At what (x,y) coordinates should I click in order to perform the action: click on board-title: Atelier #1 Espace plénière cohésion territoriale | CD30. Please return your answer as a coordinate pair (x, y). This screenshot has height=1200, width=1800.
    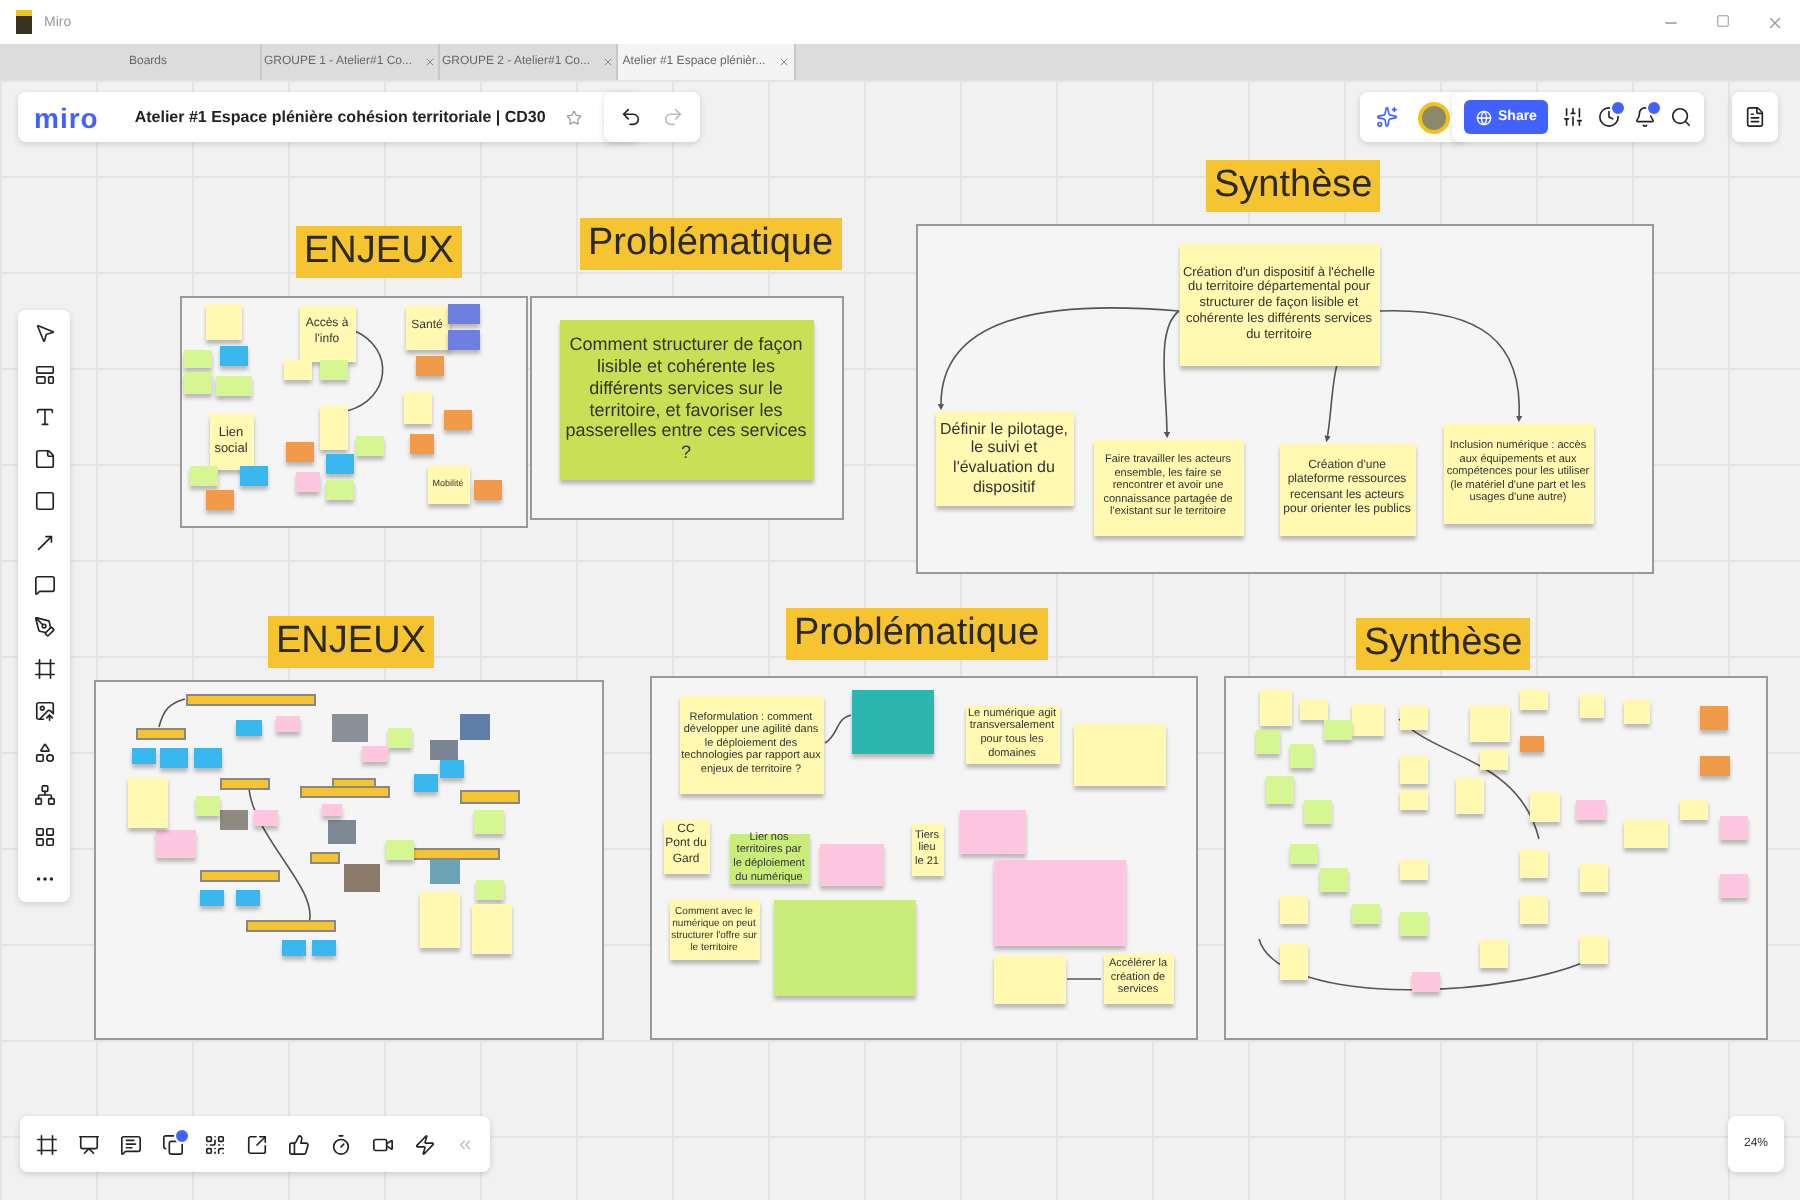
    Looking at the image, I should click on (340, 117).